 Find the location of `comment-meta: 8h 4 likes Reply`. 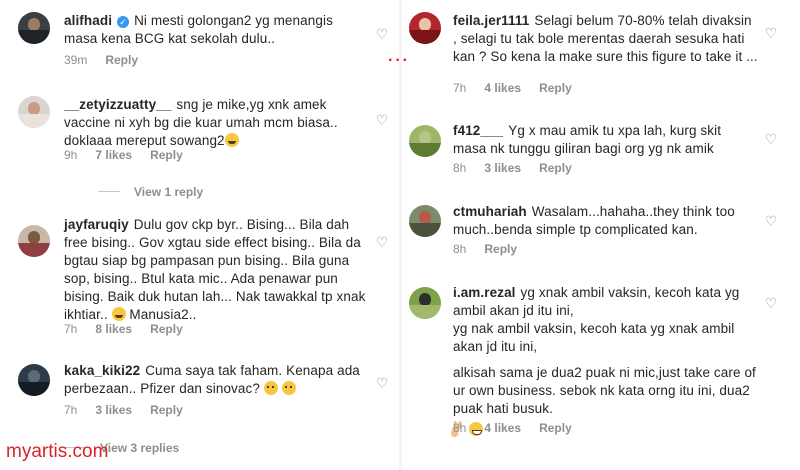

comment-meta: 8h 4 likes Reply is located at coordinates (521, 428).